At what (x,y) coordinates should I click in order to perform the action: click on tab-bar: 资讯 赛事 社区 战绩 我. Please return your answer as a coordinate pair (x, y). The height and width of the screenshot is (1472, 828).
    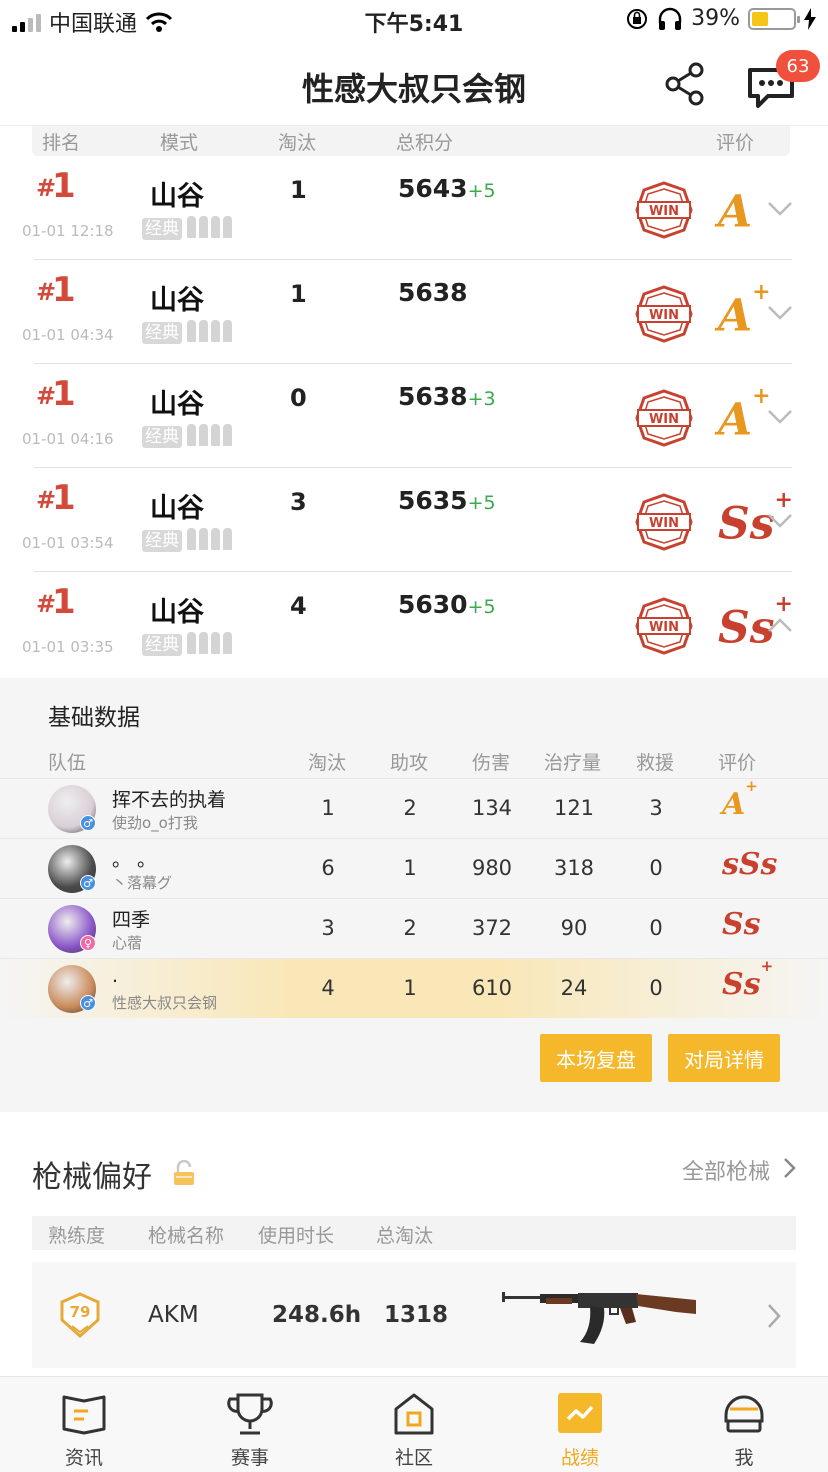
    Looking at the image, I should click on (414, 1424).